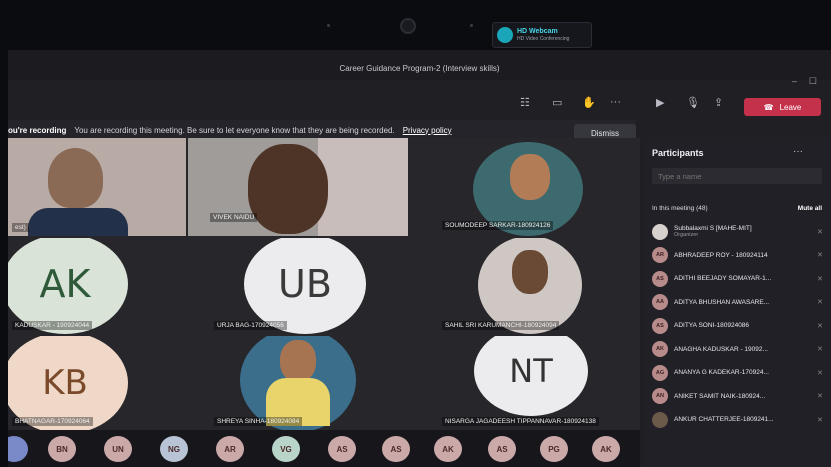  I want to click on video-tile: SAHIL SRI KARUMANCHI-180924094, so click(539, 286).